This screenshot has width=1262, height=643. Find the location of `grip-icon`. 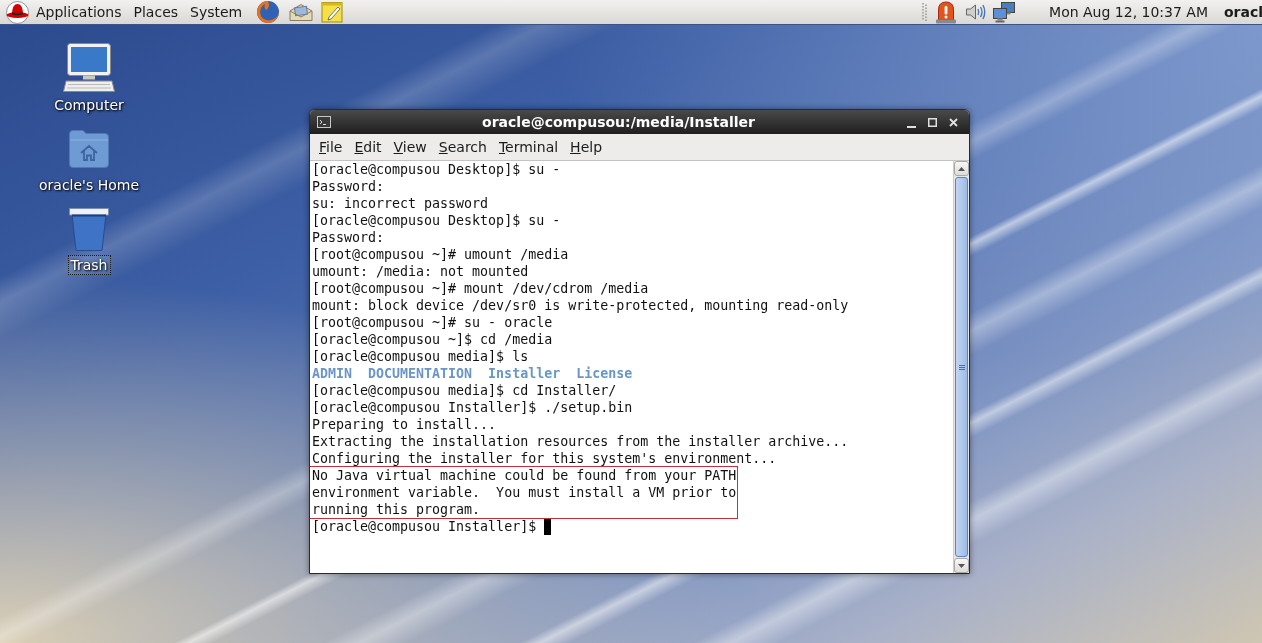

grip-icon is located at coordinates (961, 367).